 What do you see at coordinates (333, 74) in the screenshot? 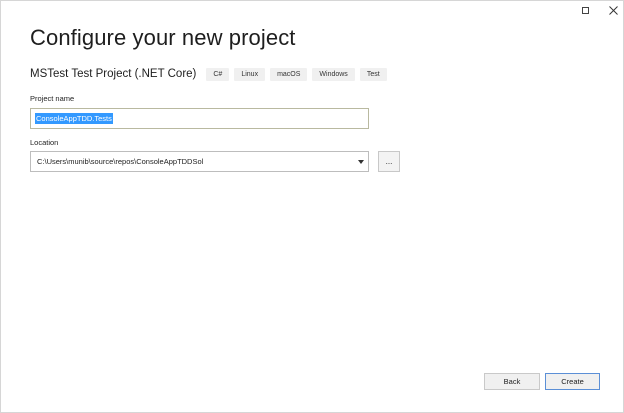
I see `tag-windows: Windows` at bounding box center [333, 74].